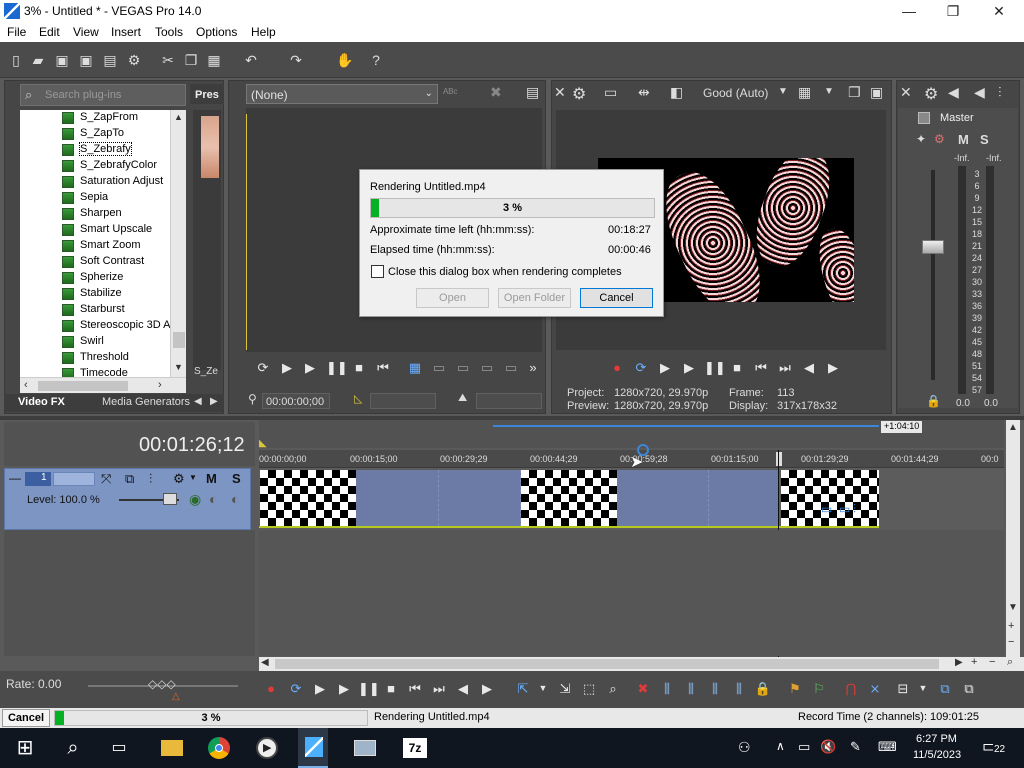  I want to click on zoom-icon: ⌕, so click(1010, 662).